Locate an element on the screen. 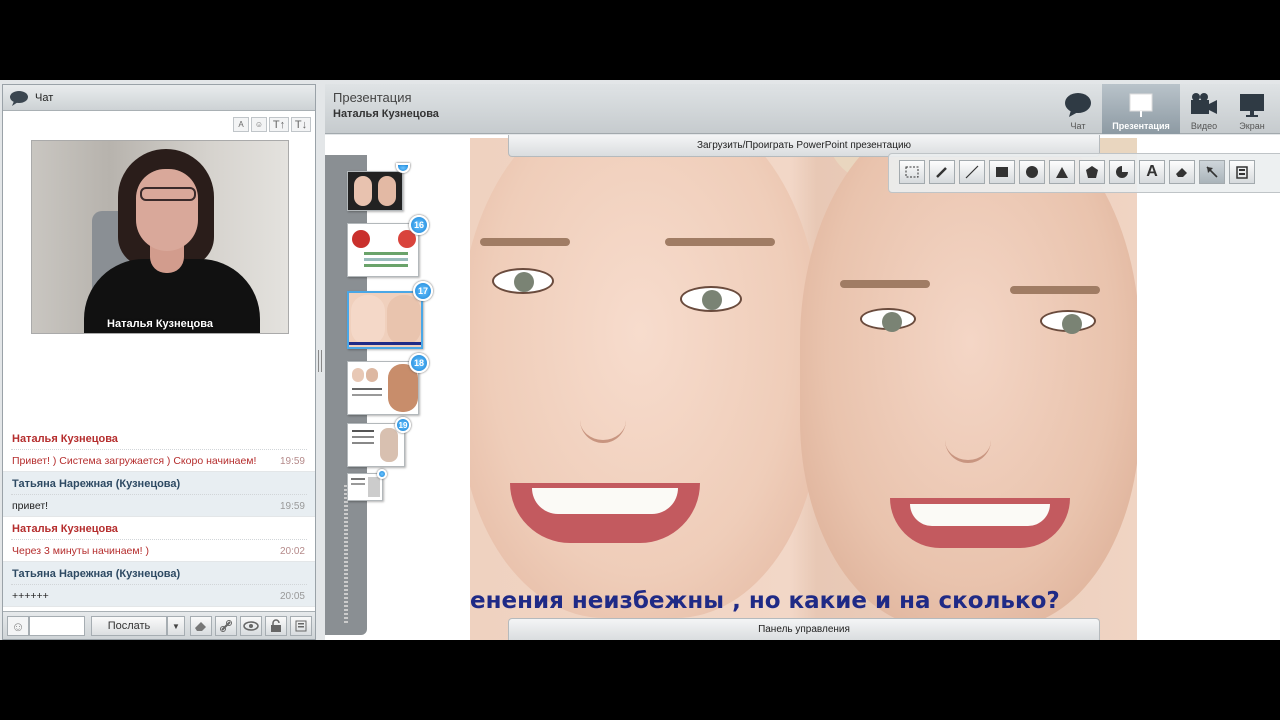 The image size is (1280, 720). link-icon is located at coordinates (226, 626).